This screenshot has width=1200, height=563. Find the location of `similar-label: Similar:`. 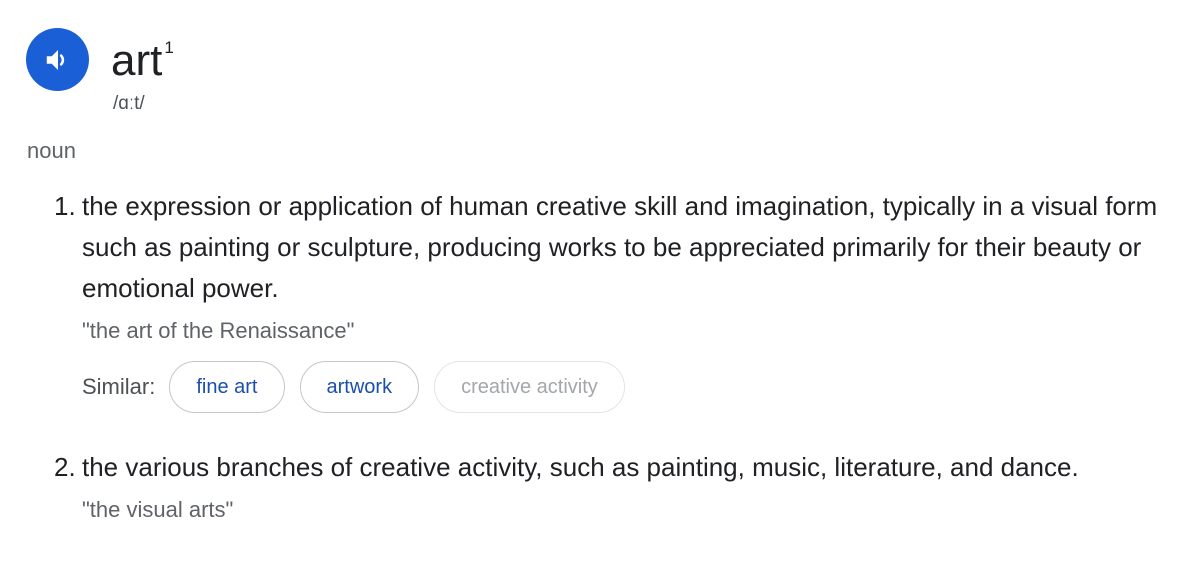

similar-label: Similar: is located at coordinates (119, 386).